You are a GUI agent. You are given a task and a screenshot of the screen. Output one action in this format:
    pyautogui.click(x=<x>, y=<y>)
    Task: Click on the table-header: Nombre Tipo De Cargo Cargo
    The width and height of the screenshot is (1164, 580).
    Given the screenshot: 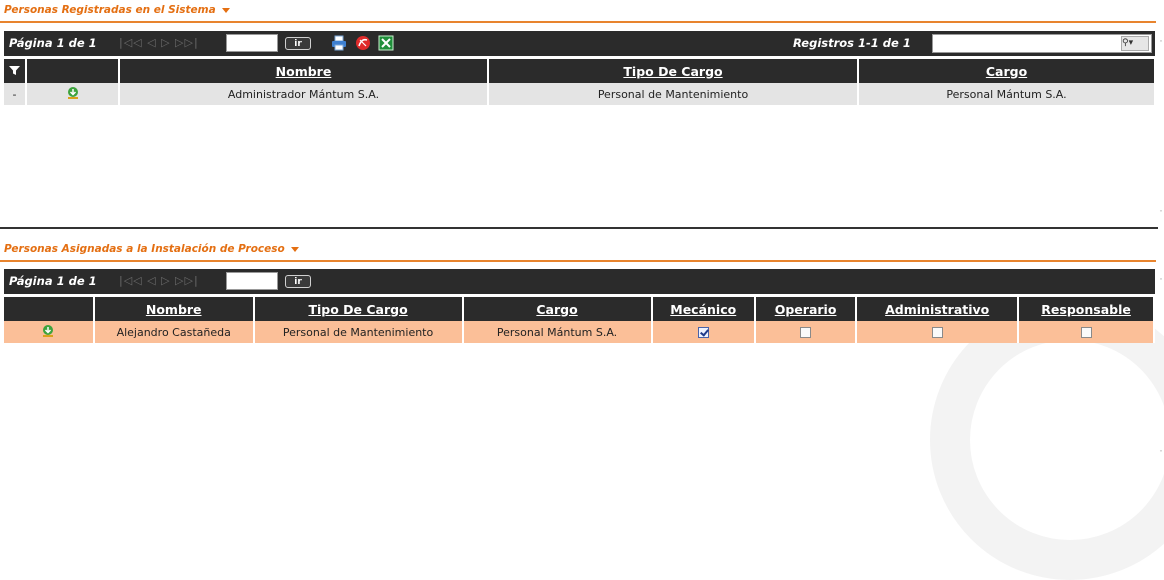 What is the action you would take?
    pyautogui.click(x=580, y=71)
    